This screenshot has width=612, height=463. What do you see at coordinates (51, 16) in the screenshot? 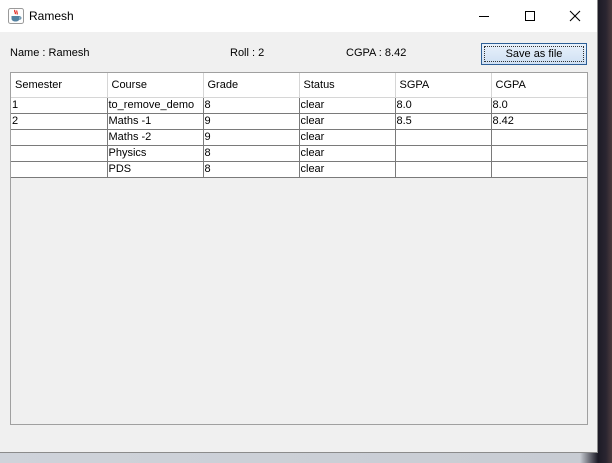
I see `window-title: Ramesh` at bounding box center [51, 16].